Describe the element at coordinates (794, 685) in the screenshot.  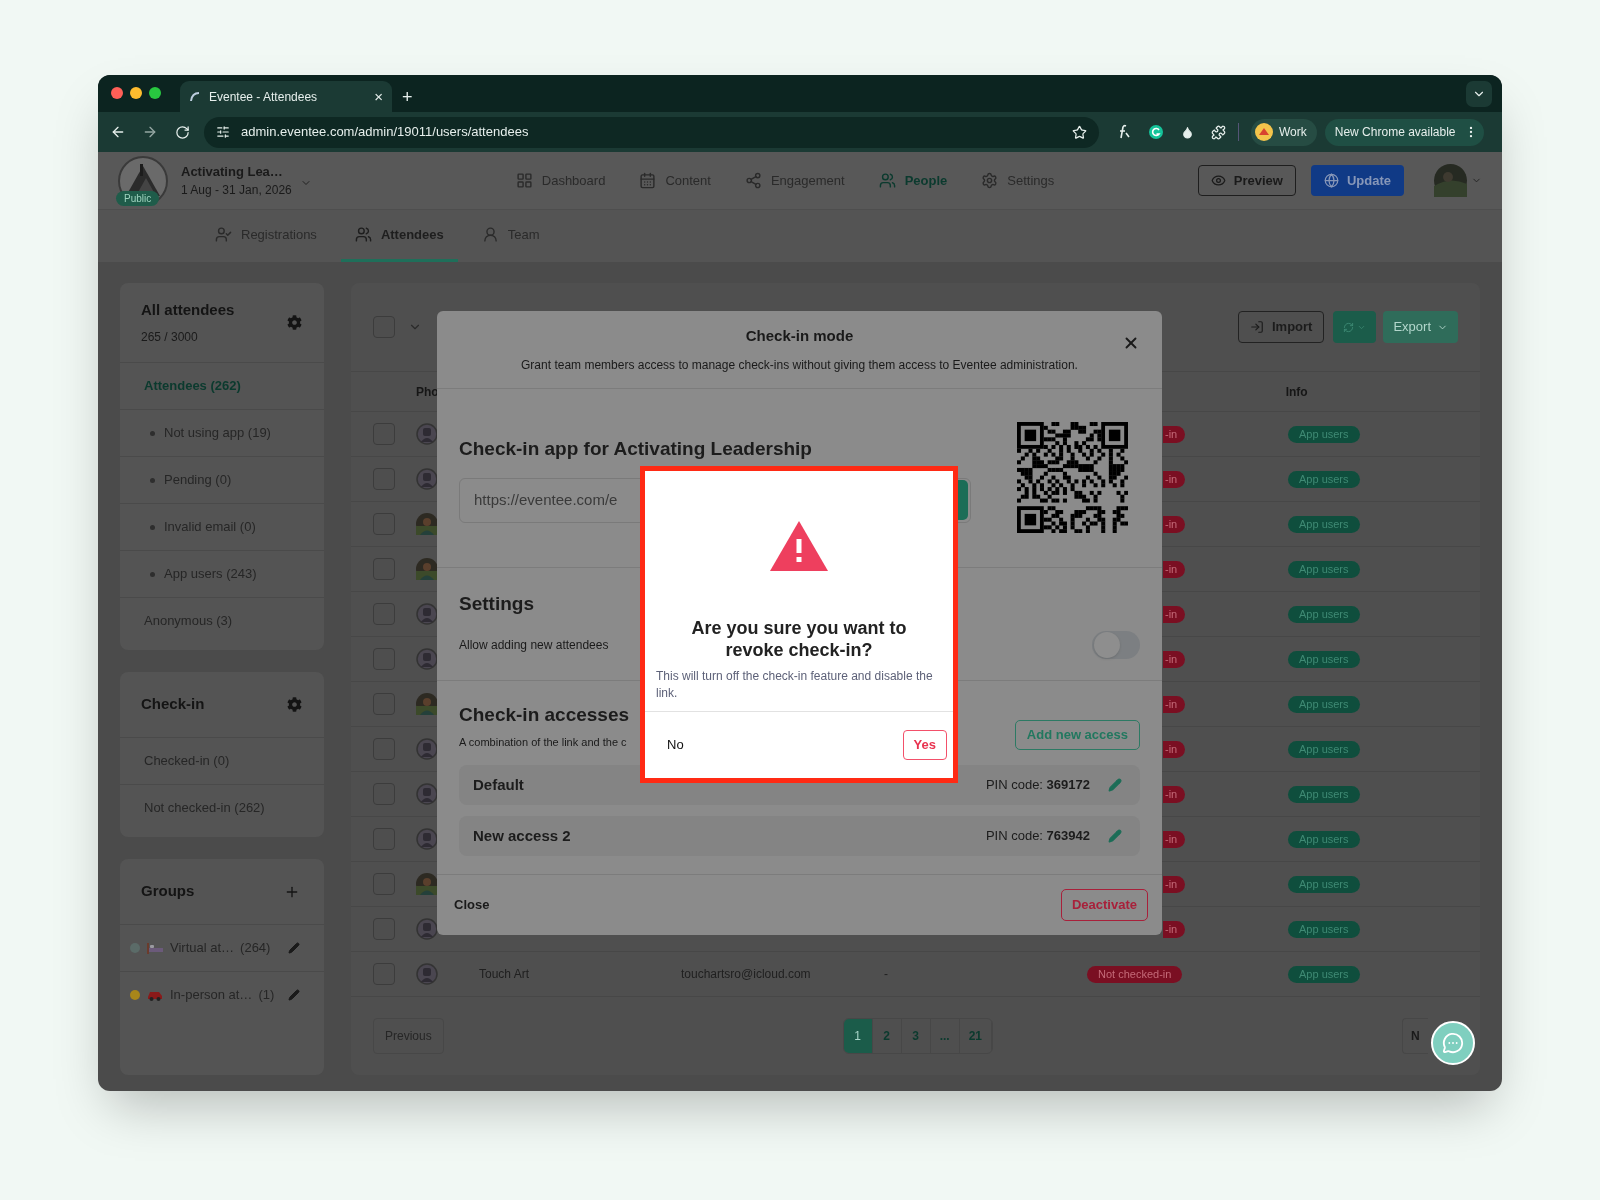
I see `dialog-message: This will turn off the check-in feature and disable the link.` at that location.